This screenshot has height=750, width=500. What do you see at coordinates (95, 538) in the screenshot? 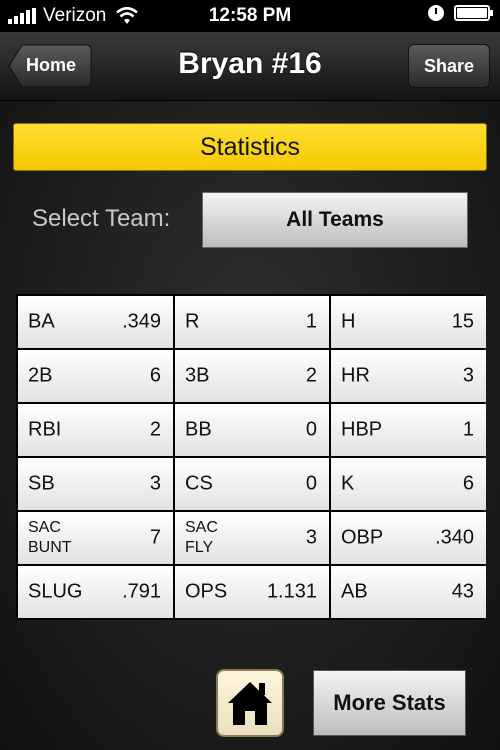
I see `stat-cell-sac-bunt: SAC BUNT 7` at bounding box center [95, 538].